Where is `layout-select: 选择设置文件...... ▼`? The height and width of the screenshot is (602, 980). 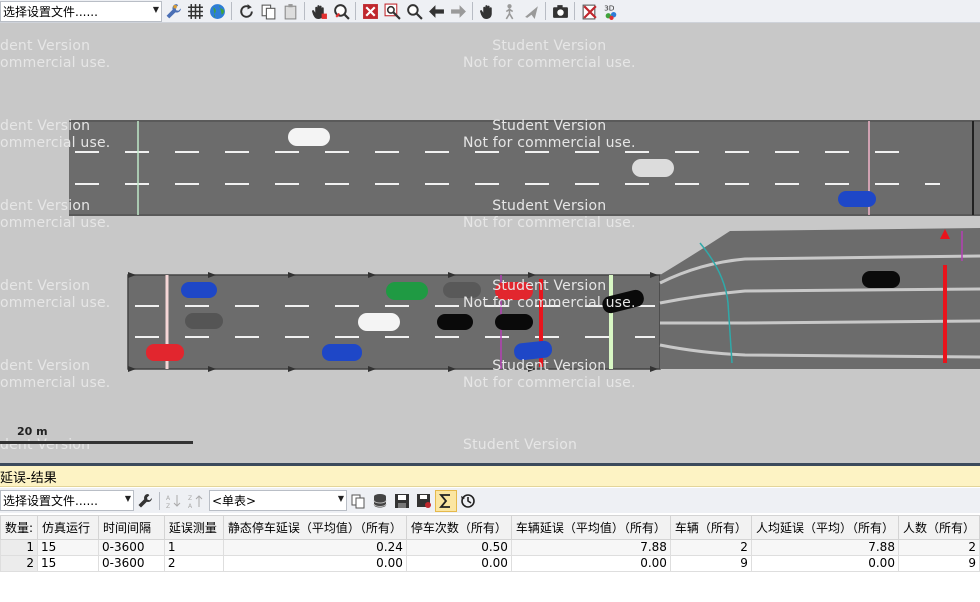 layout-select: 选择设置文件...... ▼ is located at coordinates (81, 11).